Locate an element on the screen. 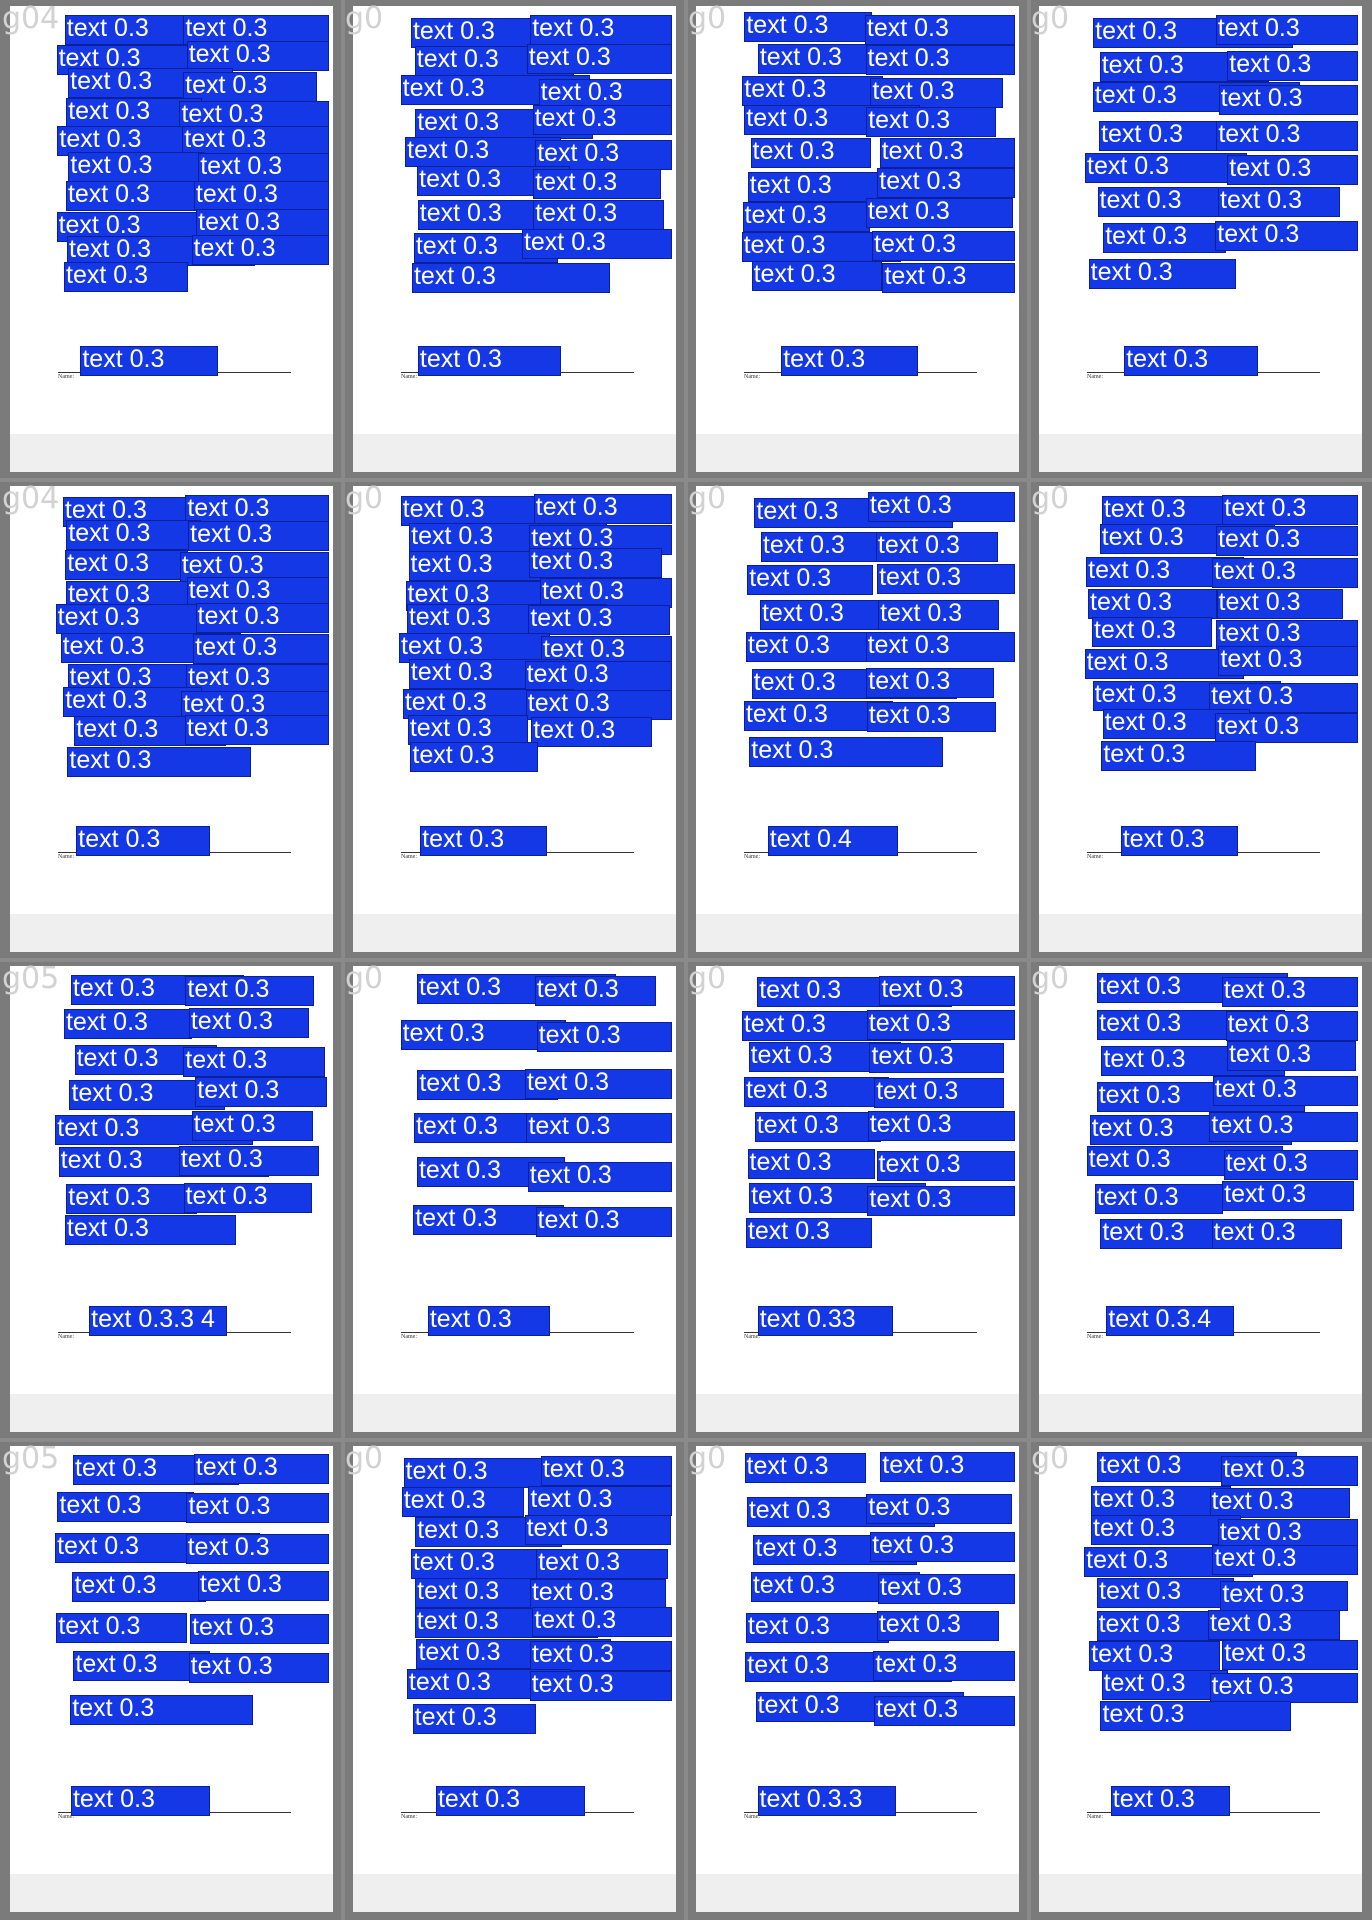  text-detection-box: text 0.3.3 is located at coordinates (826, 1800).